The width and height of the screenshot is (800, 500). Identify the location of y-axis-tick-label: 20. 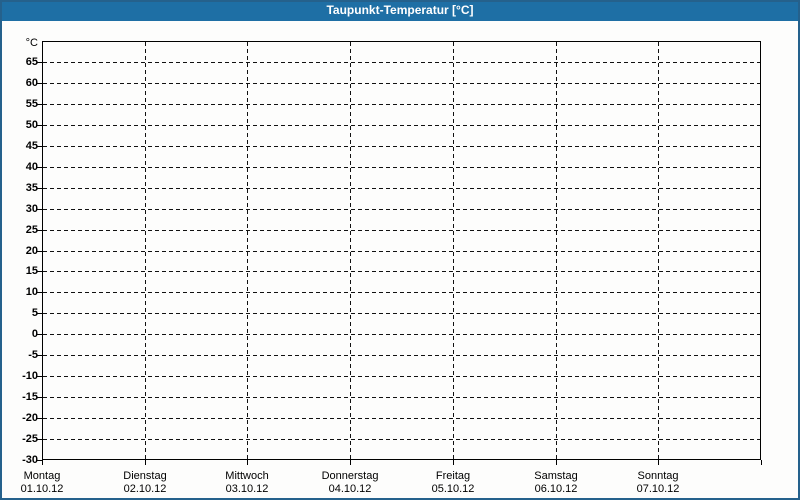
(31, 251).